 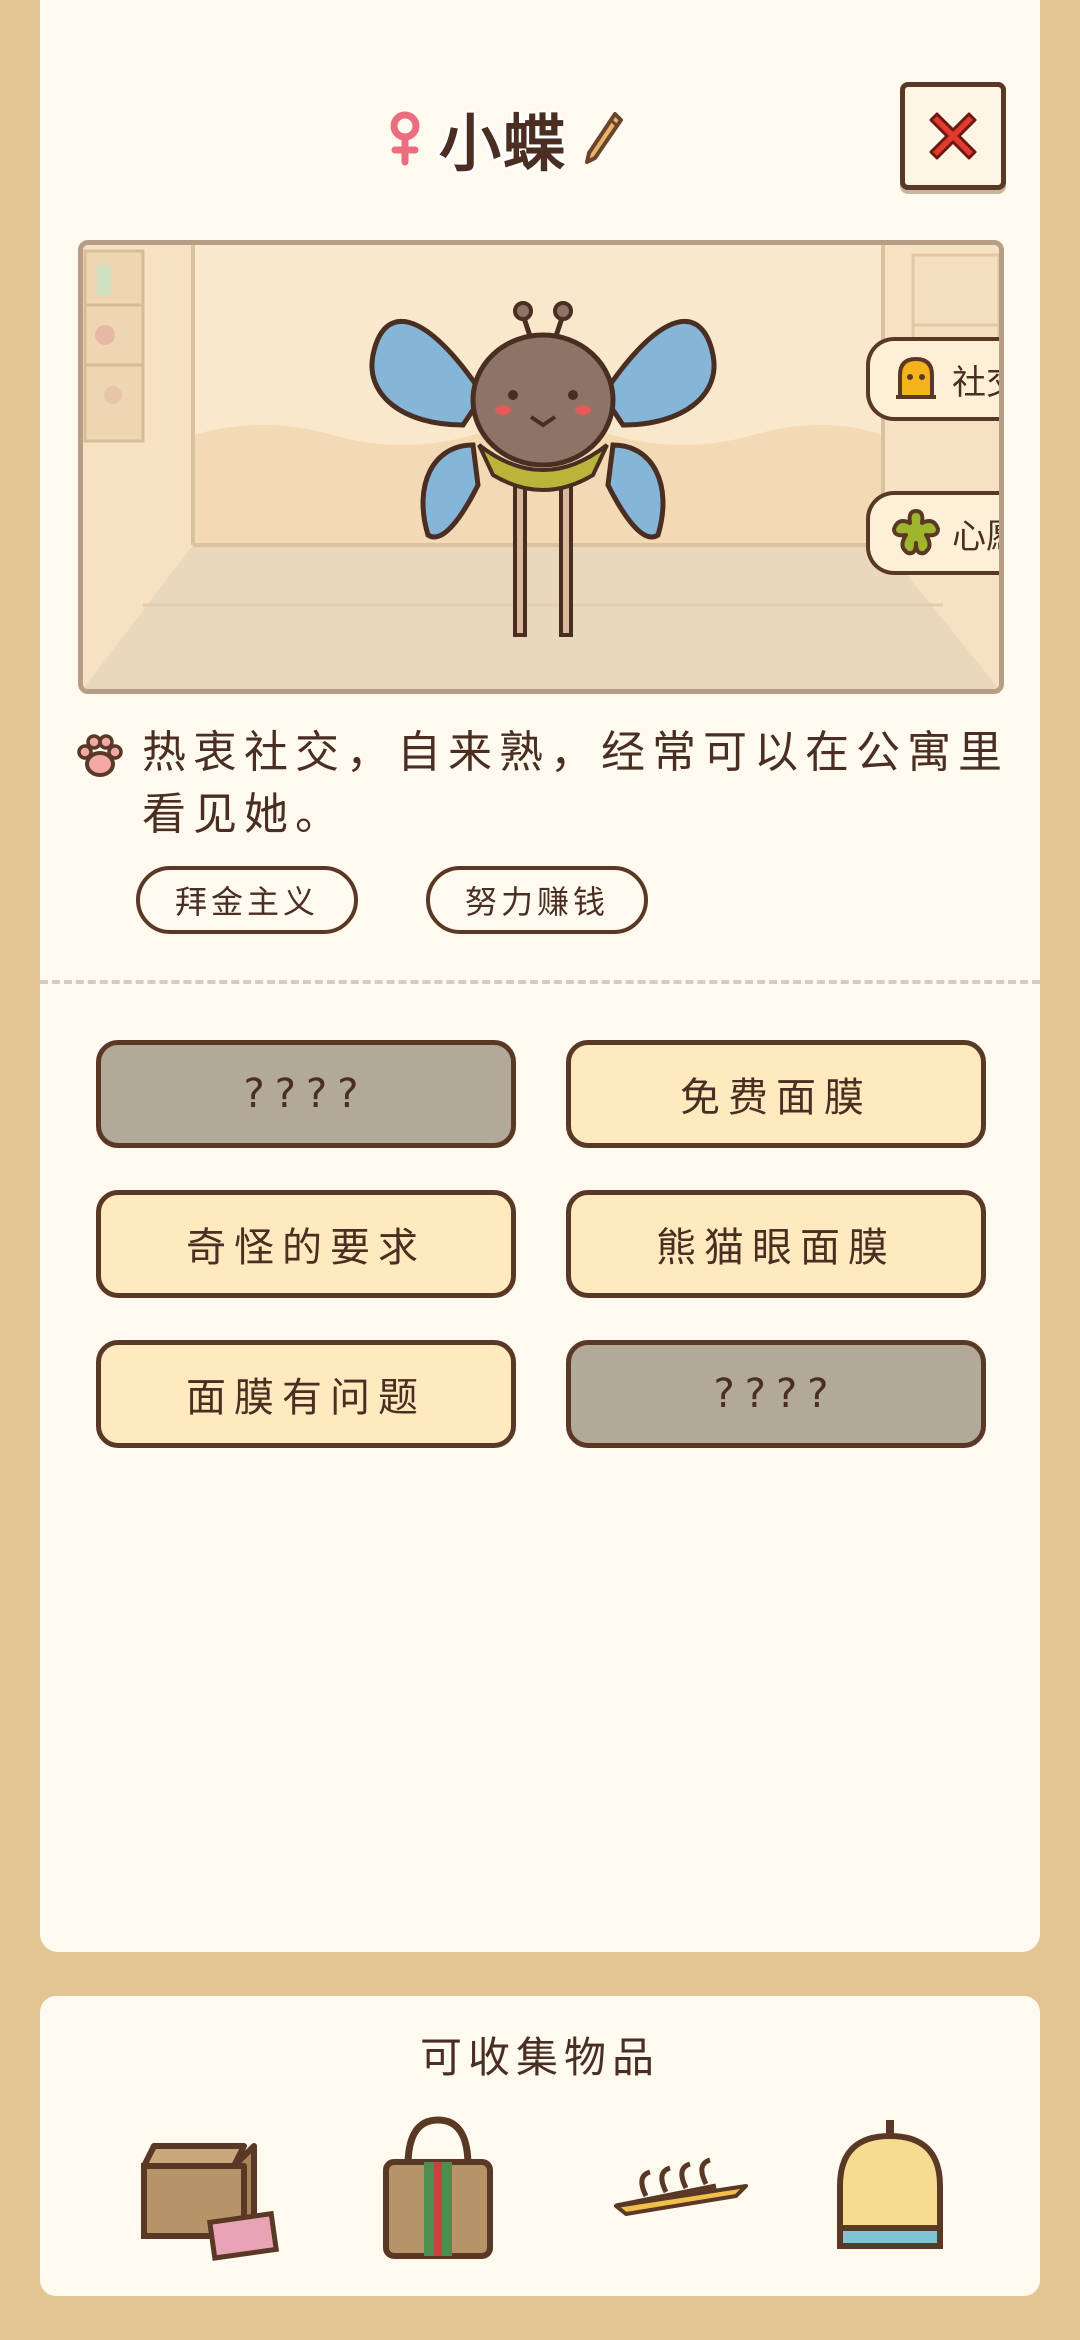 I want to click on story-button-locked-1: ????, so click(x=306, y=1094).